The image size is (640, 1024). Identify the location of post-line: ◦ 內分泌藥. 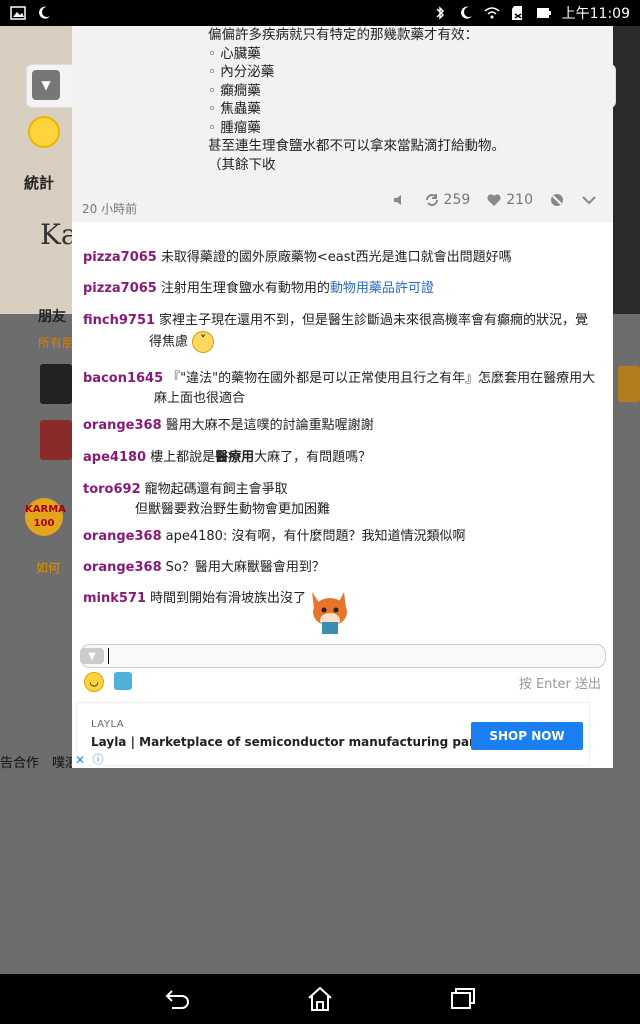
(241, 72).